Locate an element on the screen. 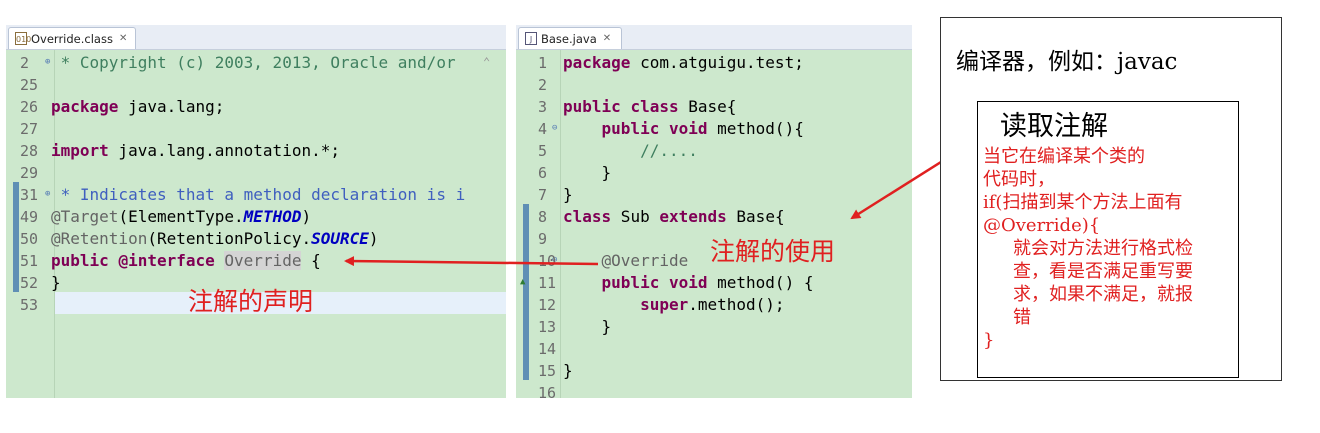 This screenshot has width=1320, height=433. code-token: java.lang.annotation.*; is located at coordinates (224, 150).